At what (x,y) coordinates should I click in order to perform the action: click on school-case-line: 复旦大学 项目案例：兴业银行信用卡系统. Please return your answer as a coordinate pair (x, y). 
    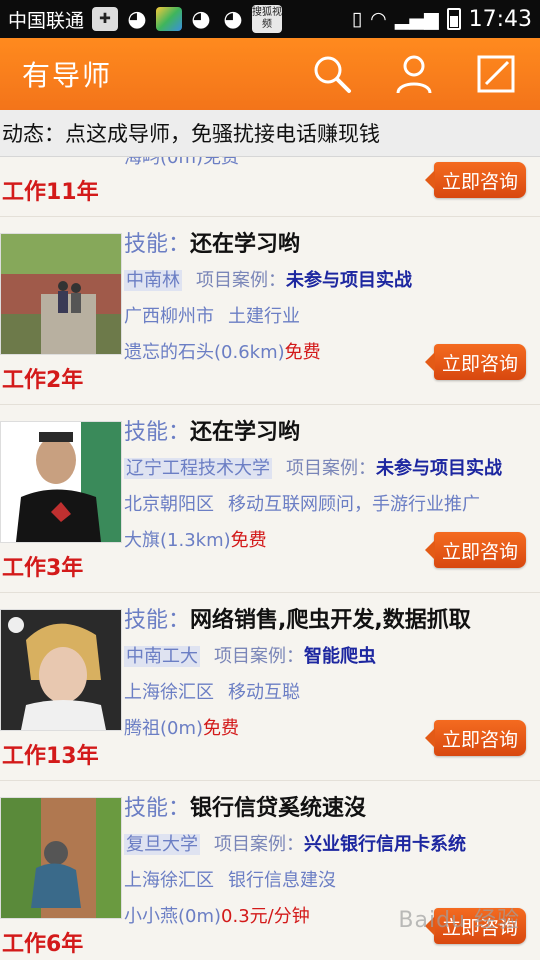
    Looking at the image, I should click on (328, 845).